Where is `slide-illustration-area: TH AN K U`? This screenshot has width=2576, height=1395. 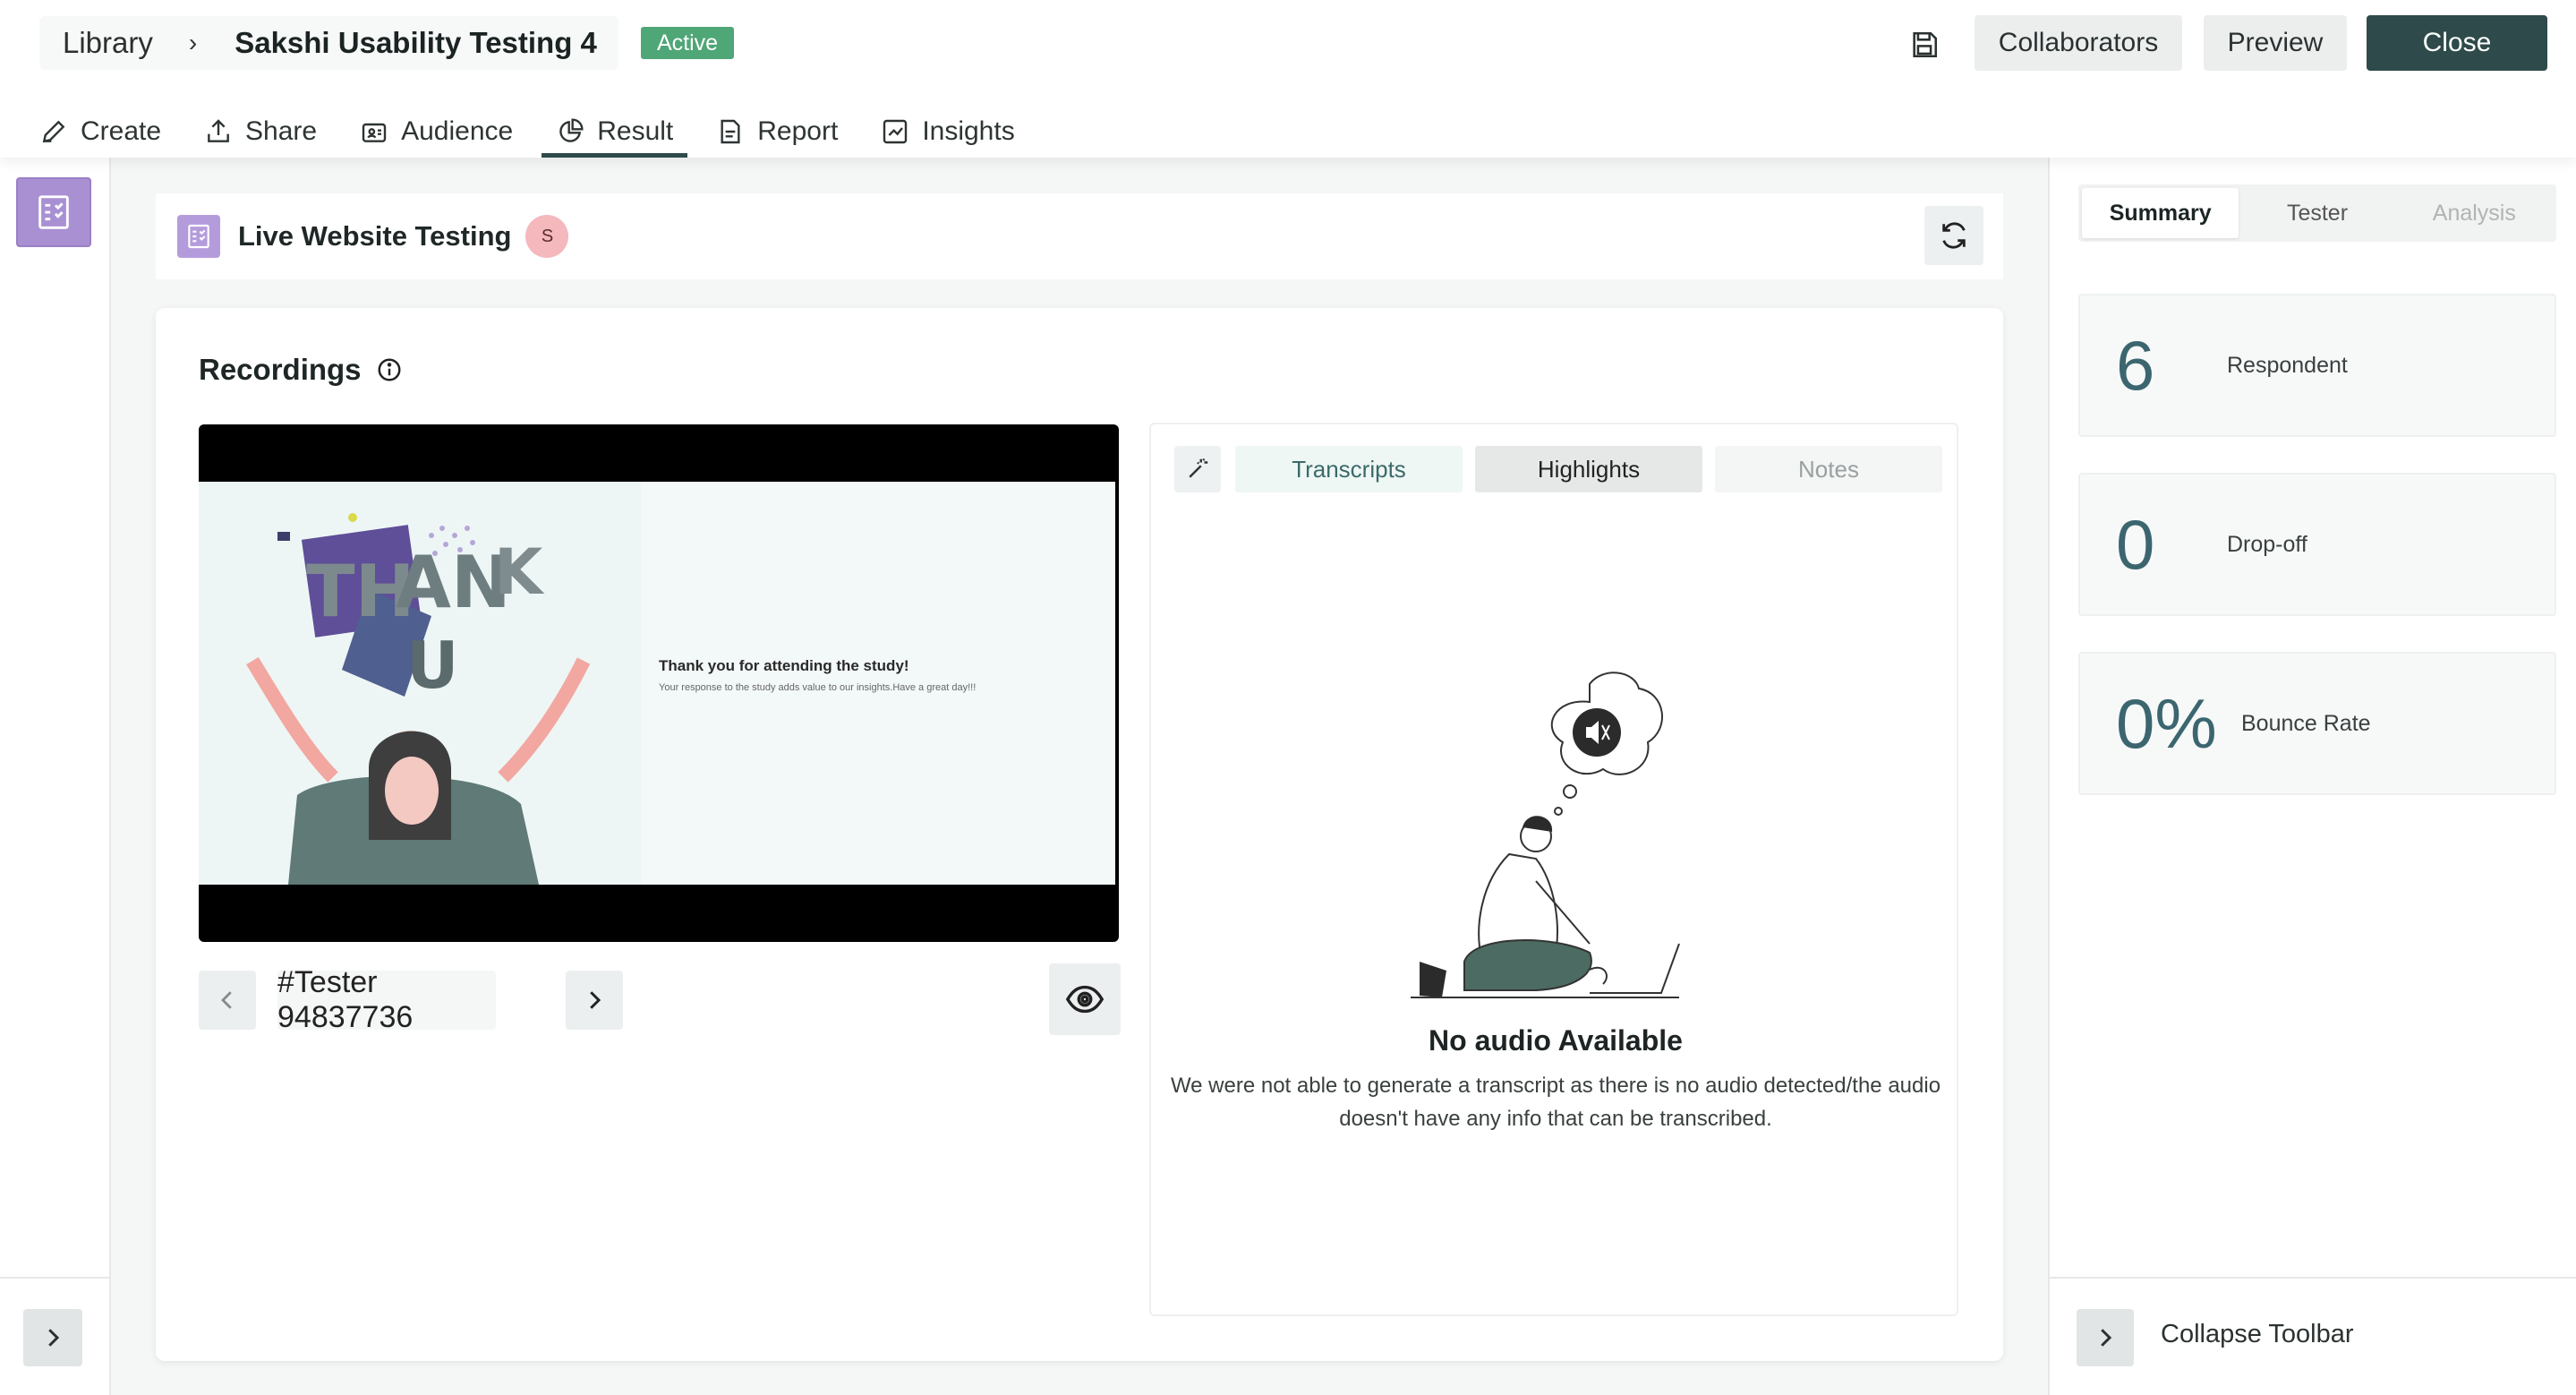
slide-illustration-area: TH AN K U is located at coordinates (420, 683).